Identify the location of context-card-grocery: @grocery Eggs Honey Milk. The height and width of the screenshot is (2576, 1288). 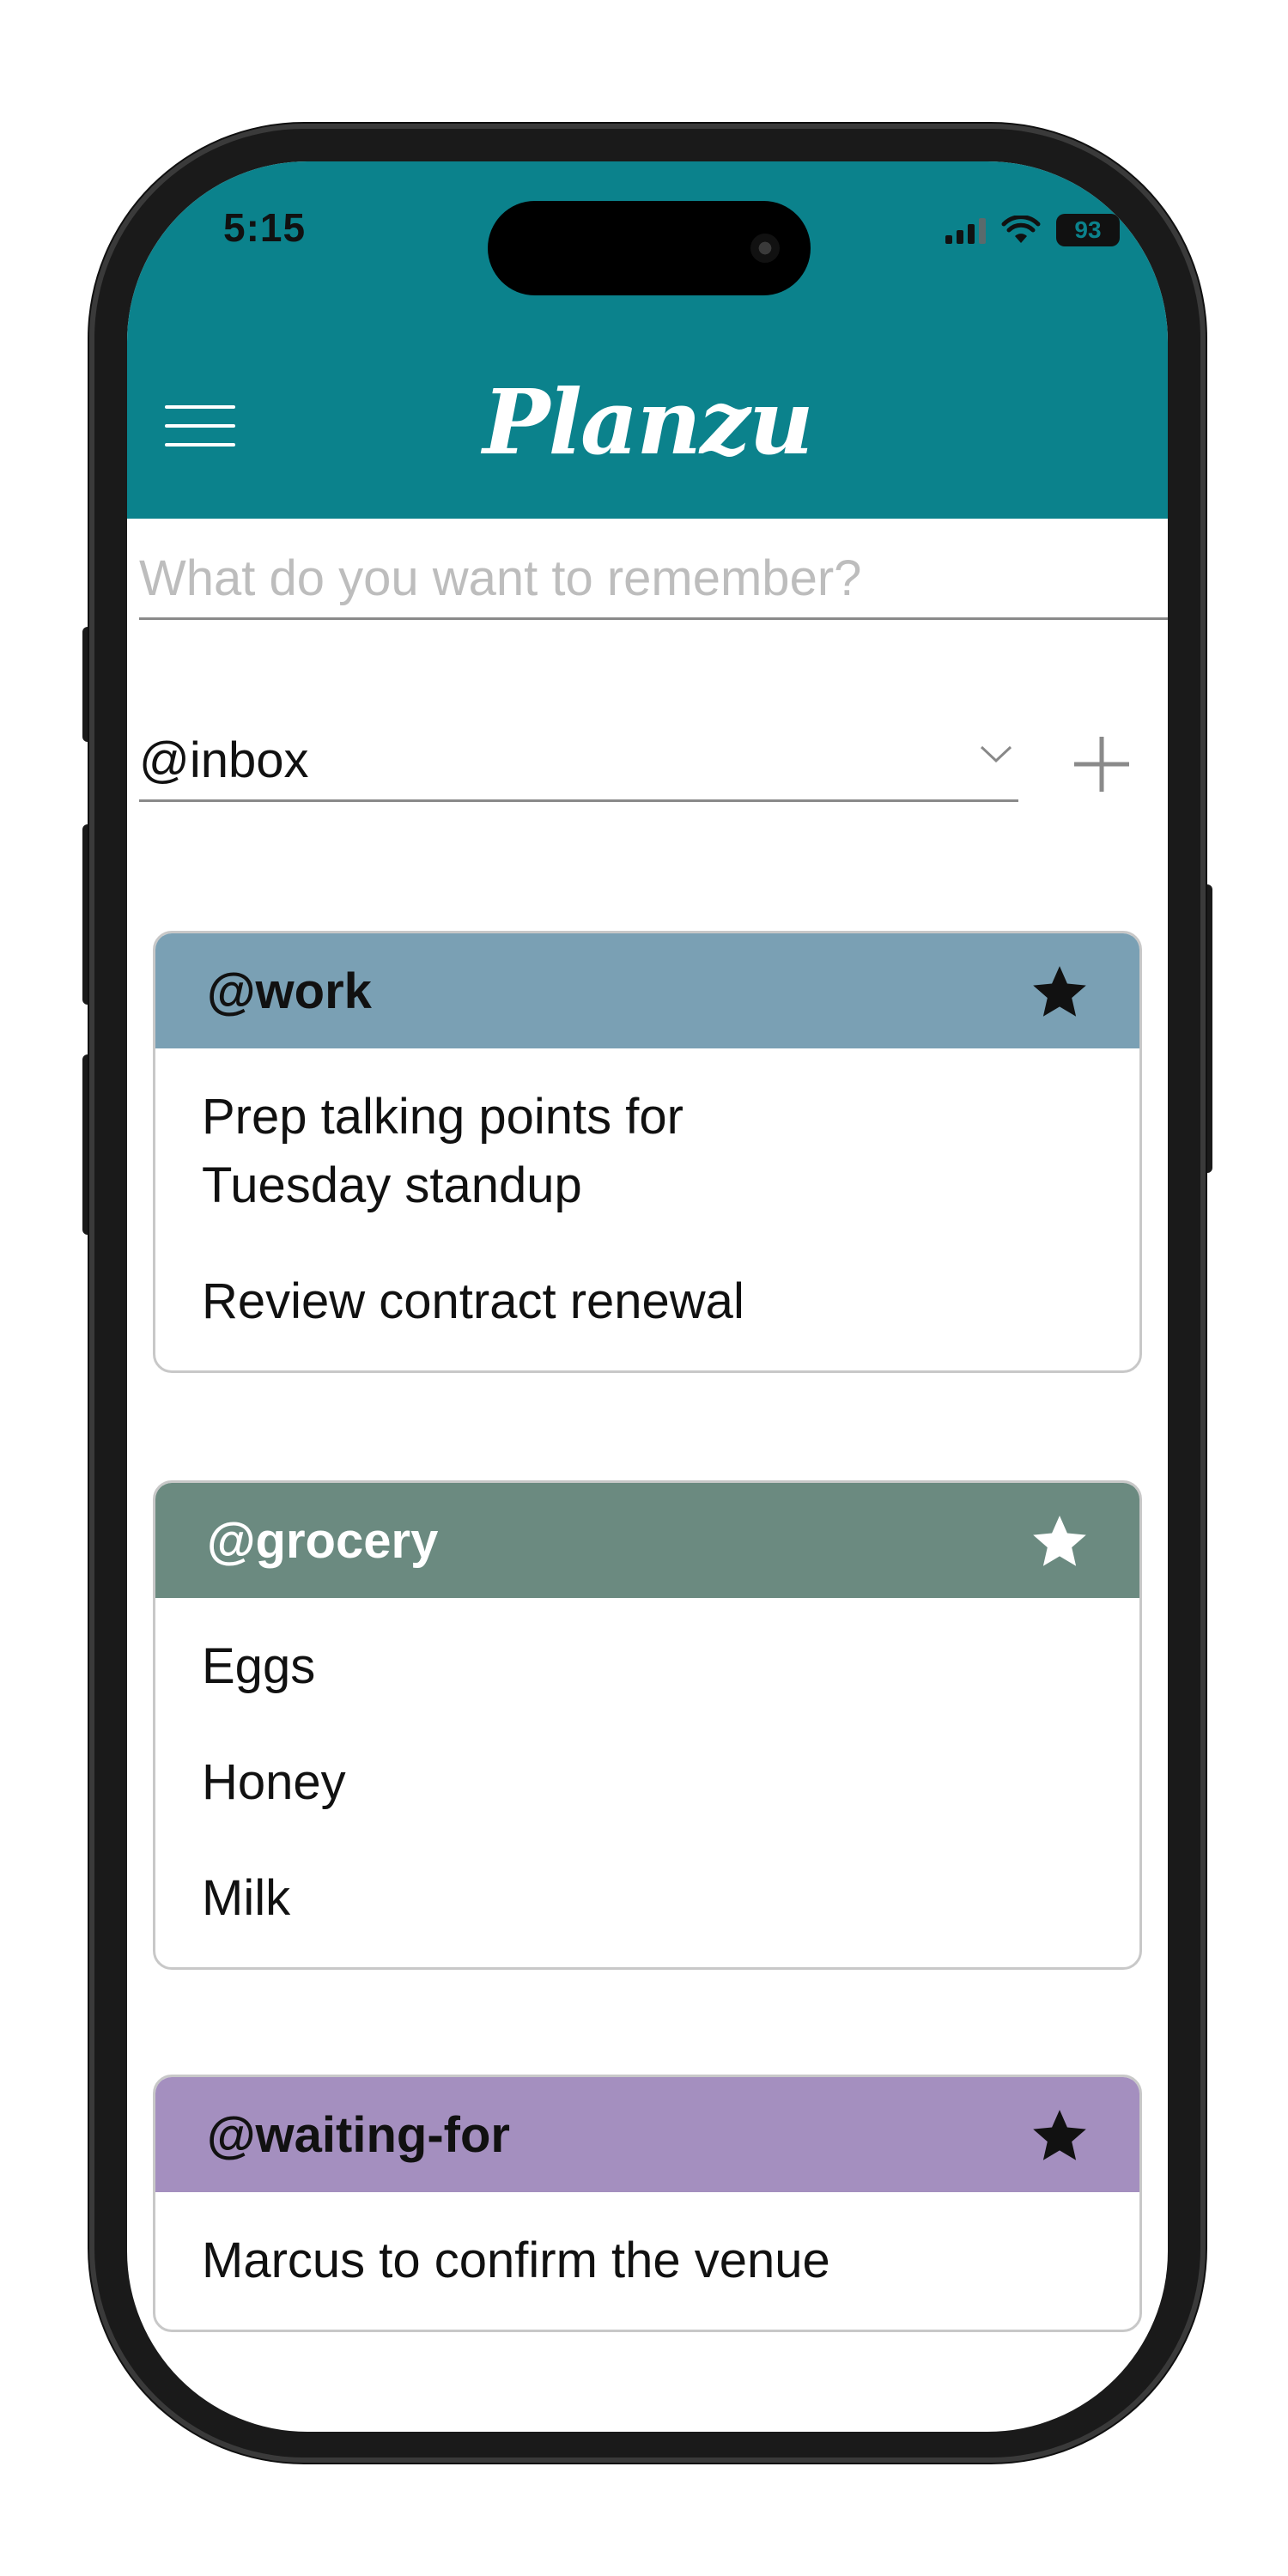
(647, 1725).